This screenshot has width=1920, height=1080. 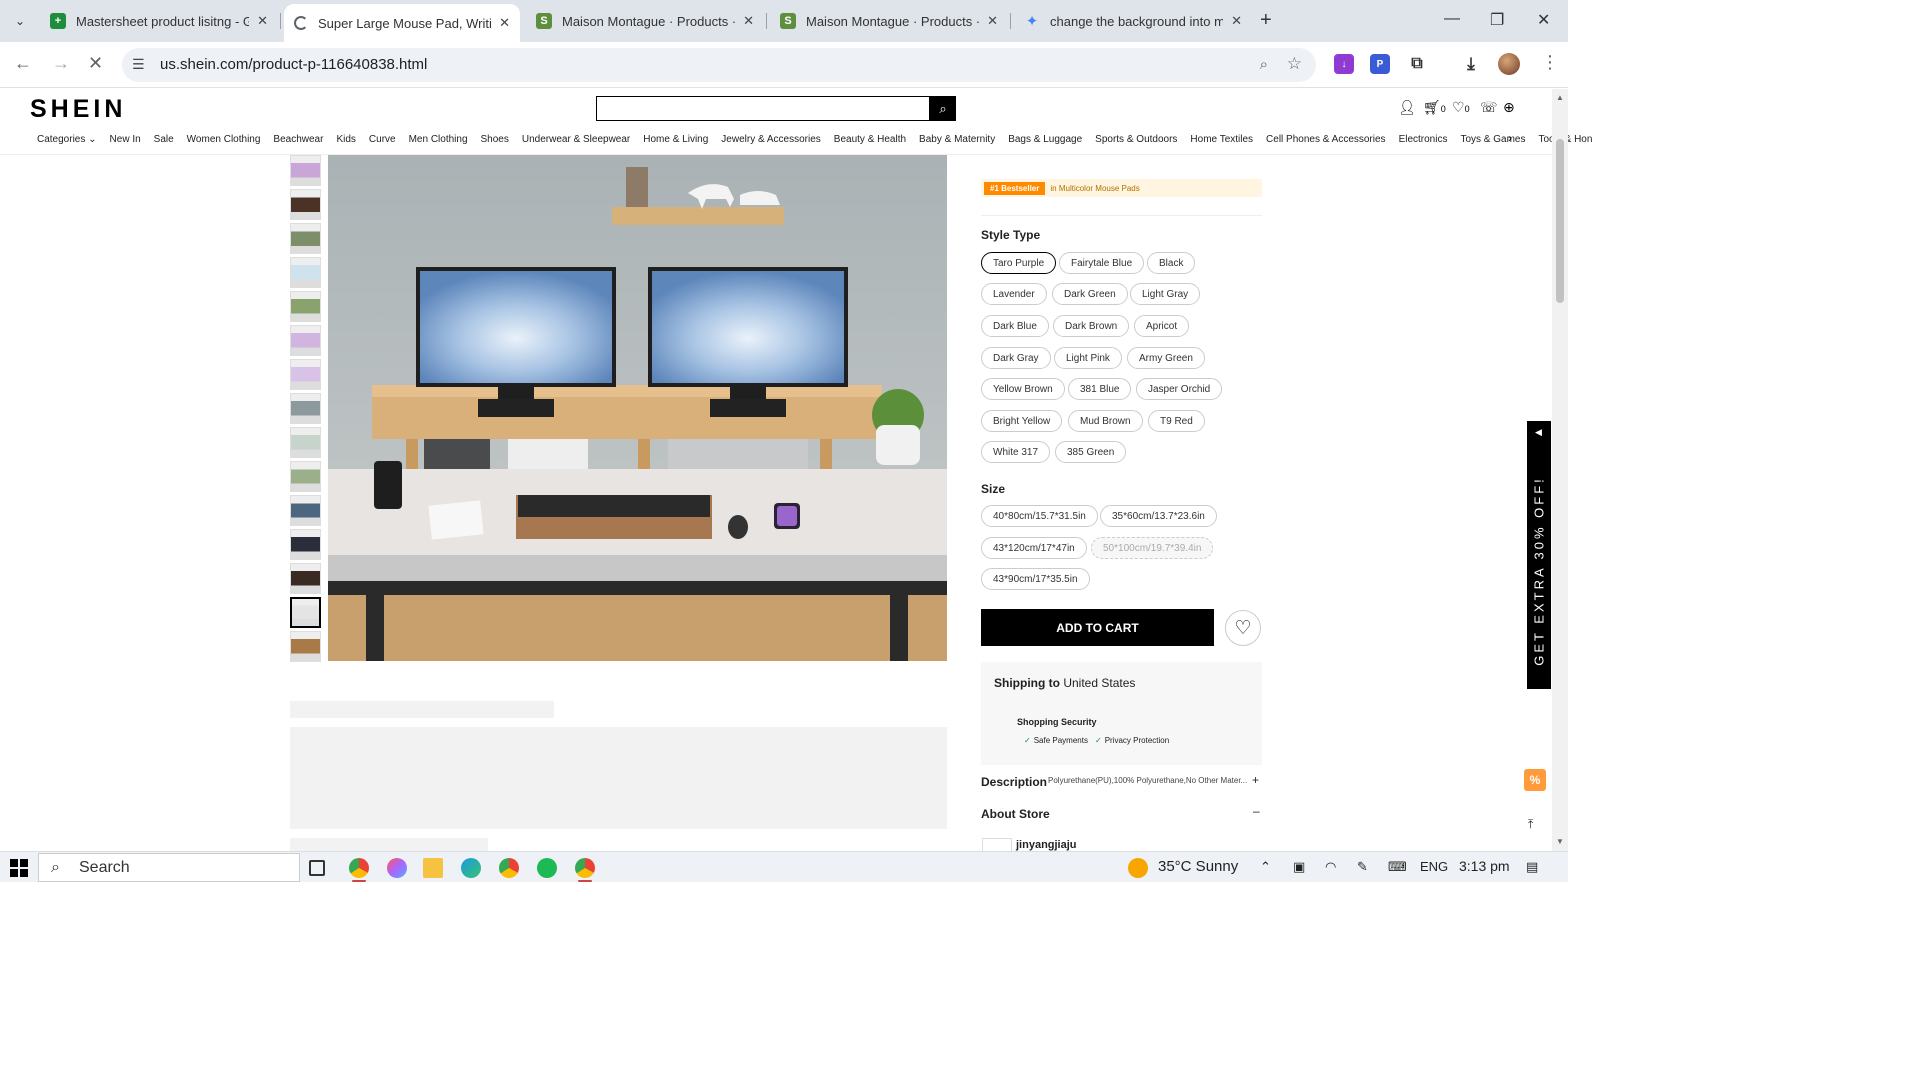 What do you see at coordinates (1264, 64) in the screenshot?
I see `zoom-icon: ⌕` at bounding box center [1264, 64].